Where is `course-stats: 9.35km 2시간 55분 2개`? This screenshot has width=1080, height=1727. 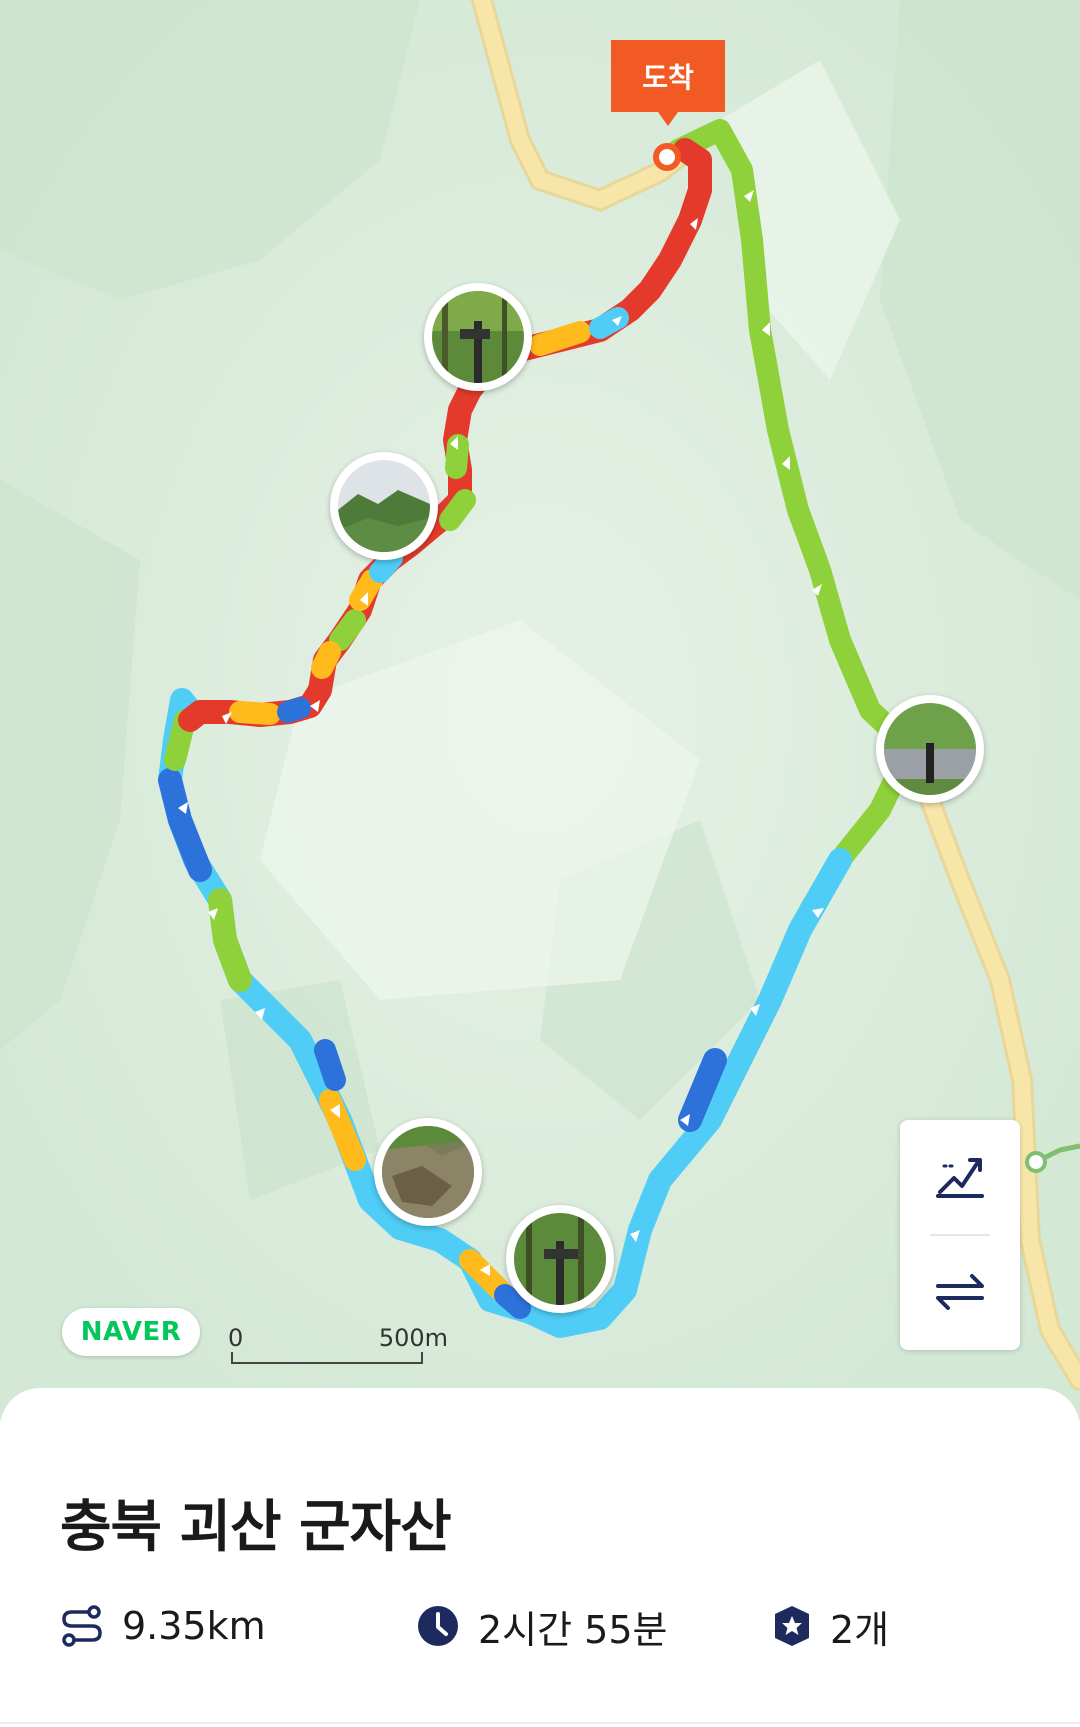 course-stats: 9.35km 2시간 55분 2개 is located at coordinates (540, 1626).